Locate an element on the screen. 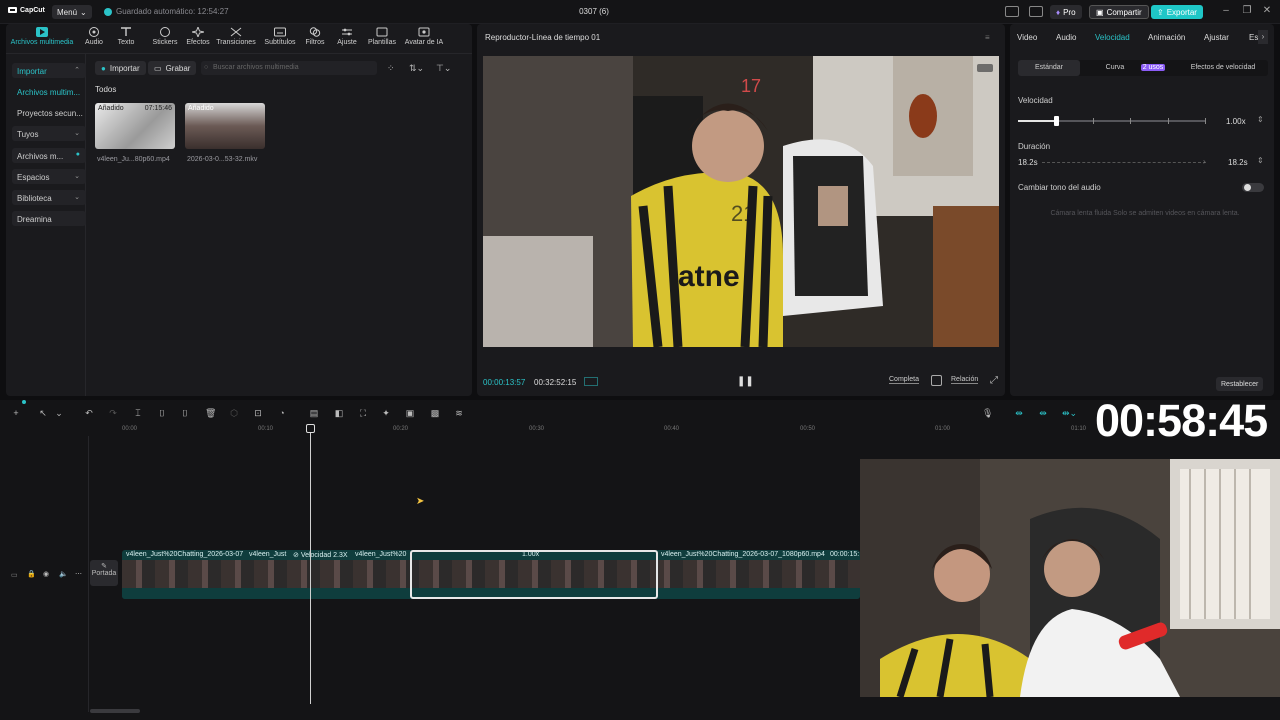  import-button: ● Importar is located at coordinates (120, 68).